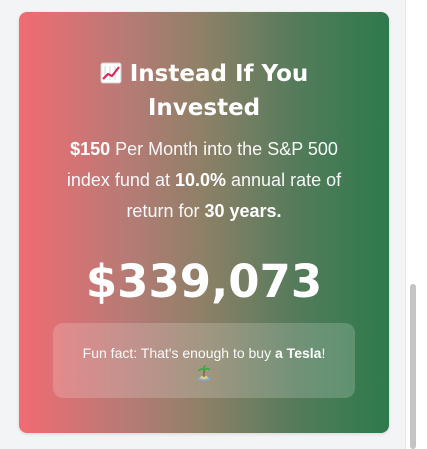 The image size is (427, 449). Describe the element at coordinates (323, 353) in the screenshot. I see `fun-fact-suffix: !` at that location.